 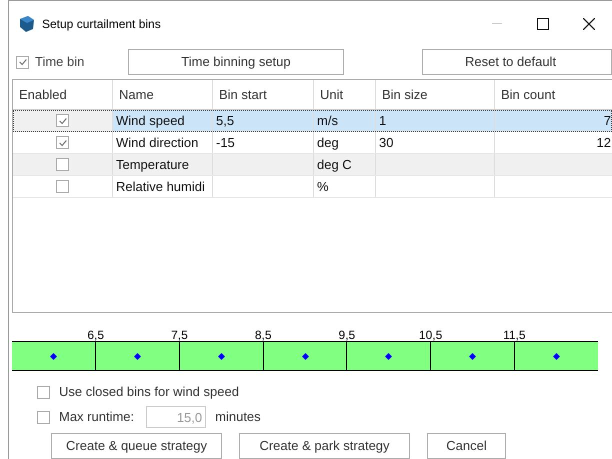 I want to click on table-cell-text: Relative humidi, so click(x=160, y=187).